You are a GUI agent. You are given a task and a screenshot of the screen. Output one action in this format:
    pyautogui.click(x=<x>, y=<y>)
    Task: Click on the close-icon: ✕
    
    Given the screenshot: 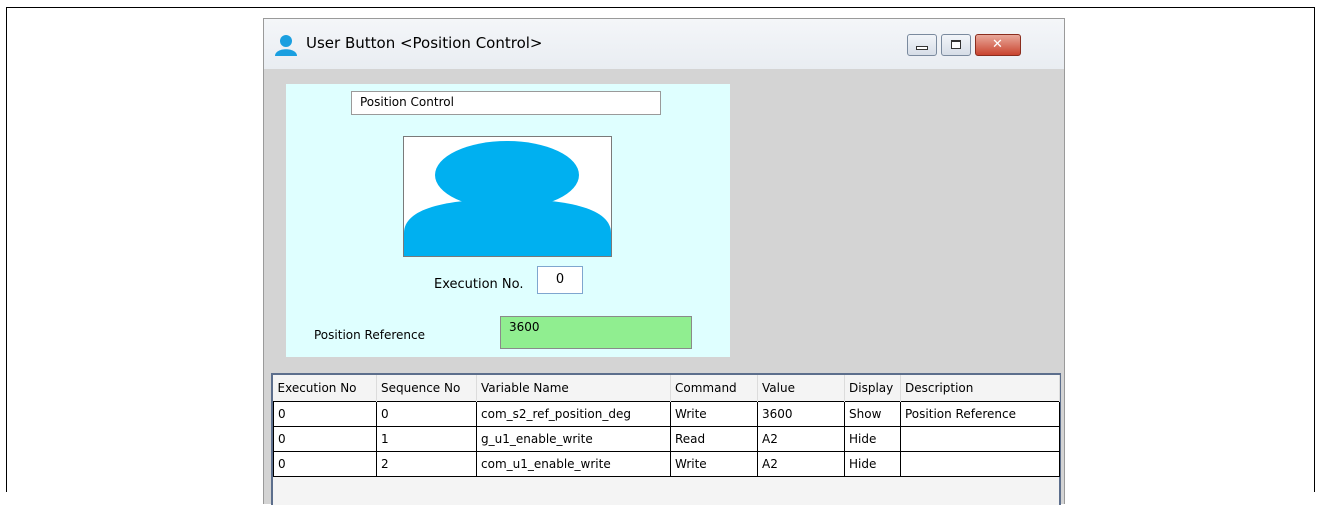 What is the action you would take?
    pyautogui.click(x=997, y=44)
    